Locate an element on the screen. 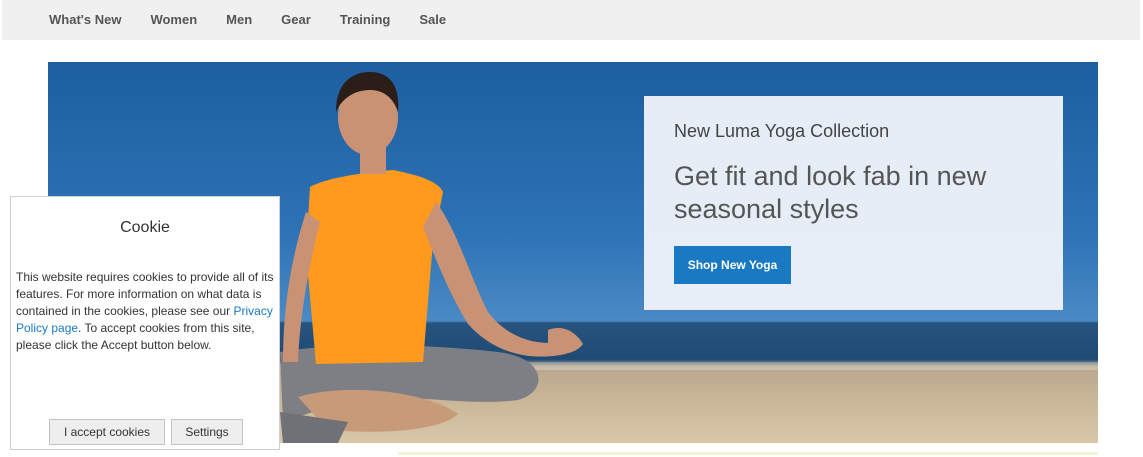  nav-item-women: Women is located at coordinates (173, 19).